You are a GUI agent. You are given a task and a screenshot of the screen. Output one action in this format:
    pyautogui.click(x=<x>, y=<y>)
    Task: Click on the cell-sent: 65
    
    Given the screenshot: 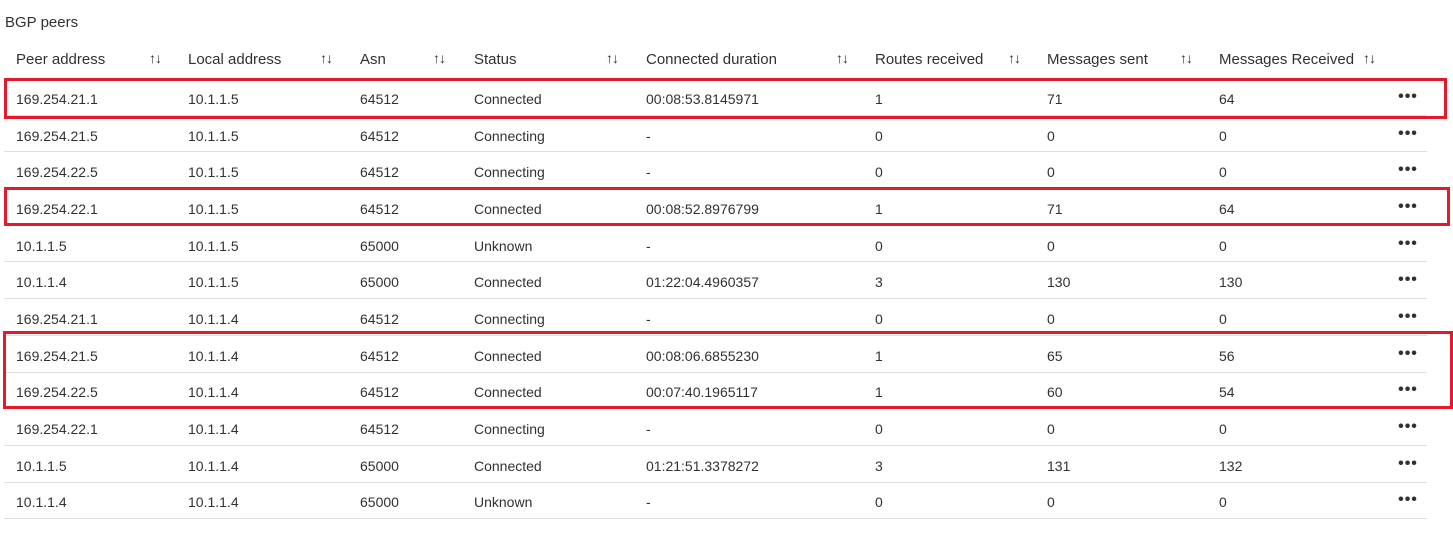 What is the action you would take?
    pyautogui.click(x=1055, y=355)
    